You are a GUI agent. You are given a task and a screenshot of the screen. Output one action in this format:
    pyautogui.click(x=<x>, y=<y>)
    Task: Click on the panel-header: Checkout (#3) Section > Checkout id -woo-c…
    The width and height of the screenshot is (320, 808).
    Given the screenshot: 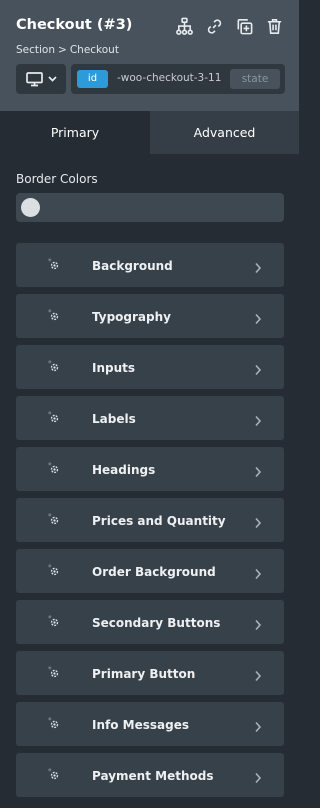 What is the action you would take?
    pyautogui.click(x=149, y=55)
    